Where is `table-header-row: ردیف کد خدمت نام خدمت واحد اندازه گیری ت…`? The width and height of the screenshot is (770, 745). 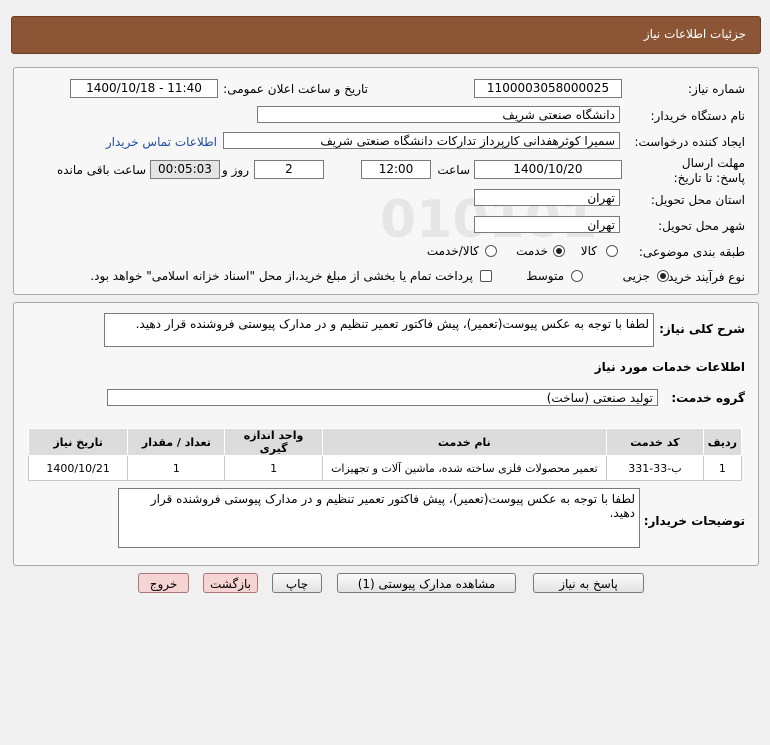
table-header-row: ردیف کد خدمت نام خدمت واحد اندازه گیری ت… is located at coordinates (385, 442).